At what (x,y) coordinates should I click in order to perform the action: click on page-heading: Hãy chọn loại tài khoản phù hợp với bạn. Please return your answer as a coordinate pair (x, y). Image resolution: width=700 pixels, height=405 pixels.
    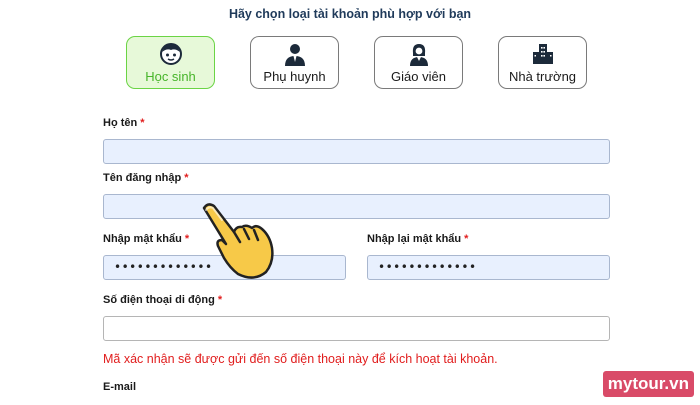
    Looking at the image, I should click on (350, 14).